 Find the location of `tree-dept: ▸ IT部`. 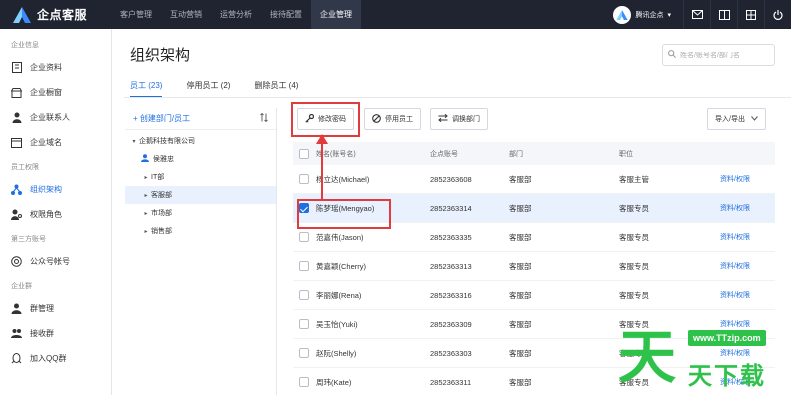

tree-dept: ▸ IT部 is located at coordinates (200, 177).